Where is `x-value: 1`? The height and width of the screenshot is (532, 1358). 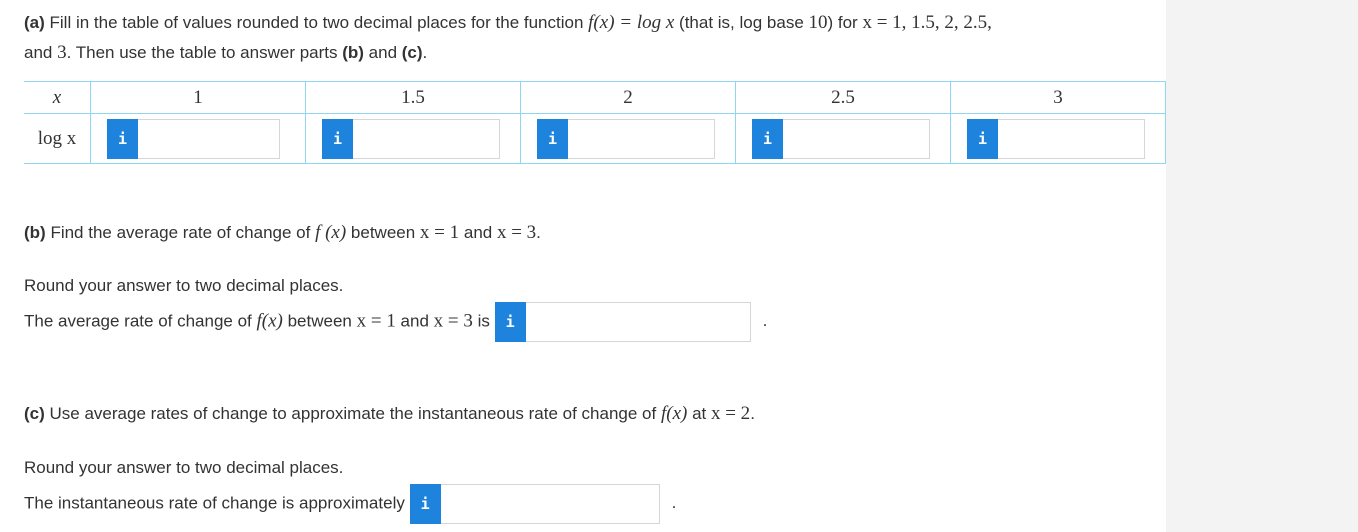 x-value: 1 is located at coordinates (198, 97).